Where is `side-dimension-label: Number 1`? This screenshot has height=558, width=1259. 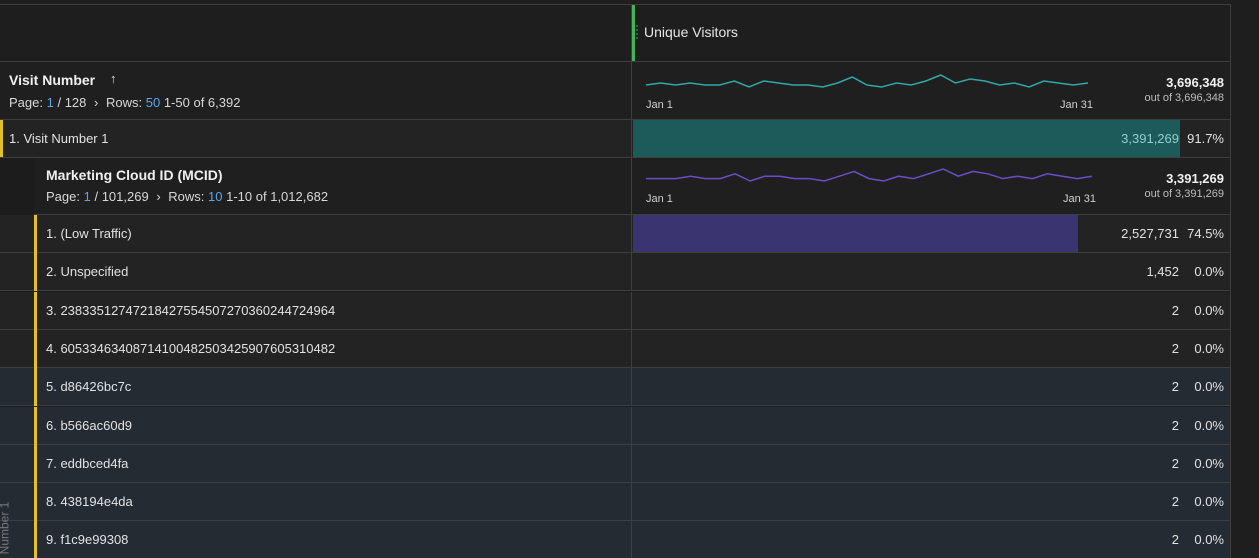
side-dimension-label: Number 1 is located at coordinates (6, 528).